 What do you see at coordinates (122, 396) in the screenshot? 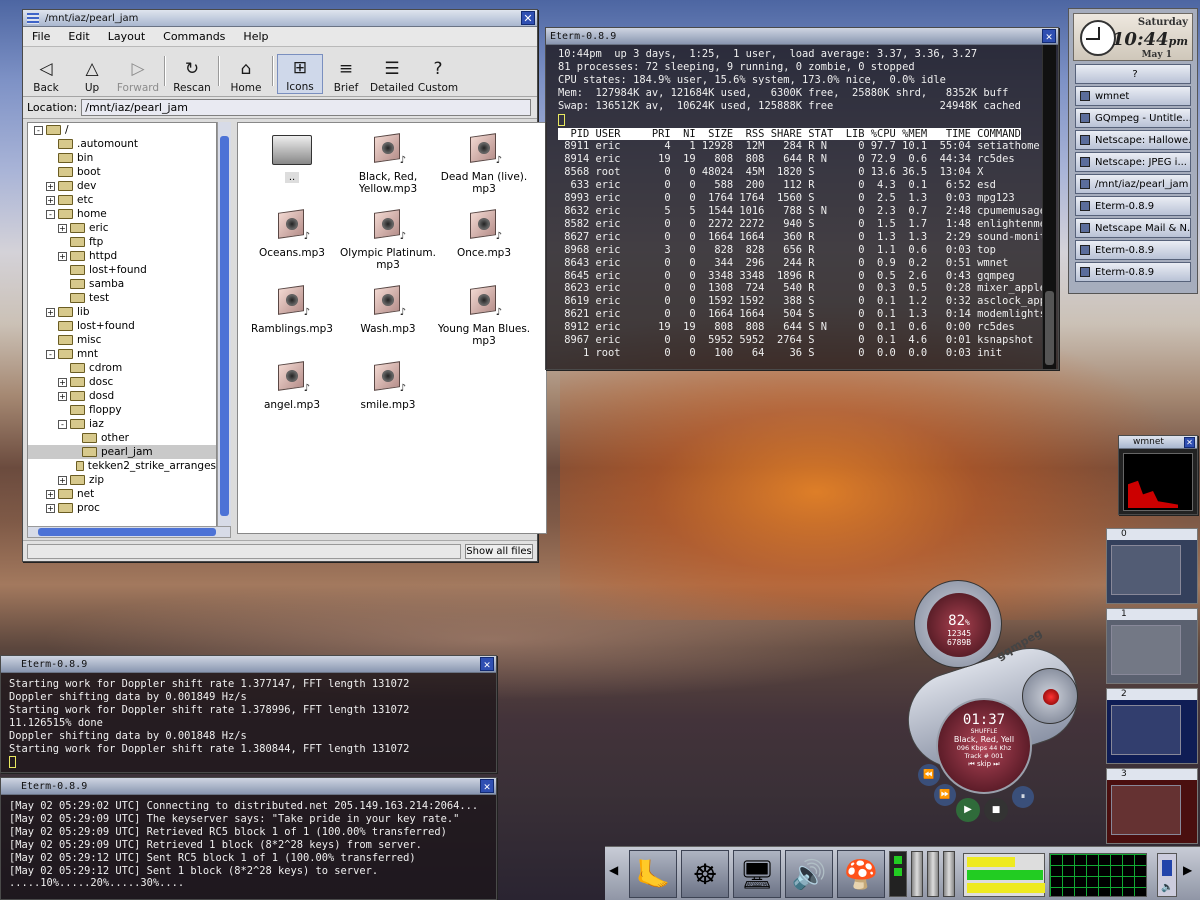
I see `tree-item: + dosd` at bounding box center [122, 396].